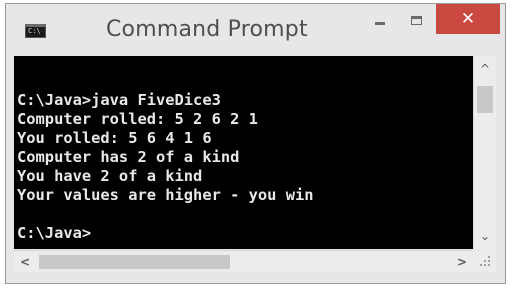 The image size is (512, 290). I want to click on resize-grip-icon, so click(484, 261).